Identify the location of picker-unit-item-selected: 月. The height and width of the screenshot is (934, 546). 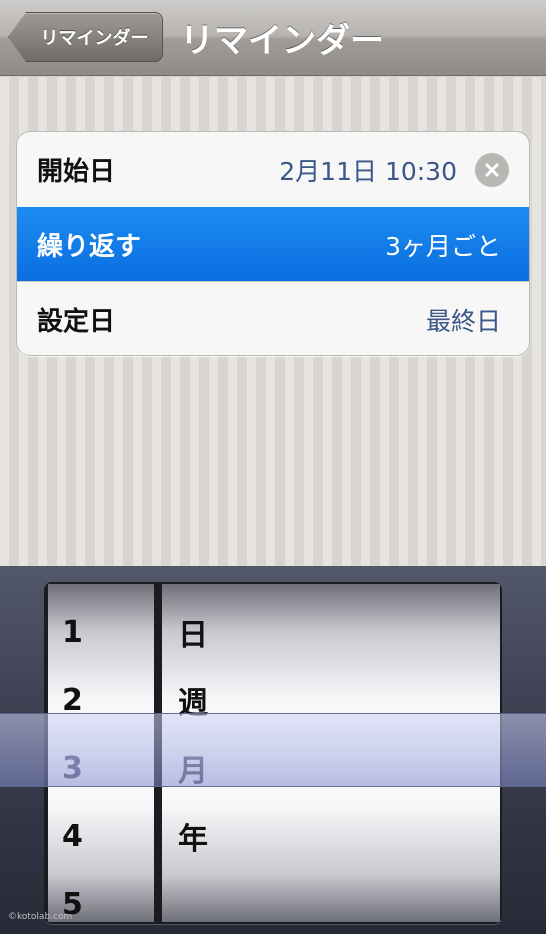
(193, 768).